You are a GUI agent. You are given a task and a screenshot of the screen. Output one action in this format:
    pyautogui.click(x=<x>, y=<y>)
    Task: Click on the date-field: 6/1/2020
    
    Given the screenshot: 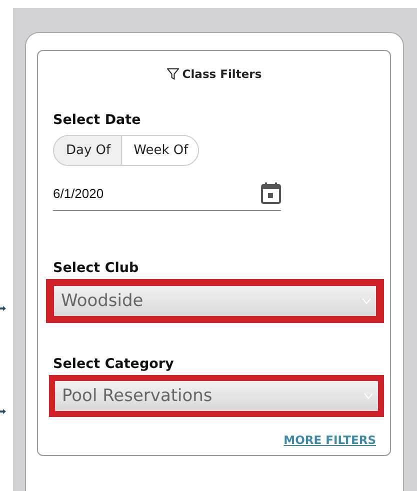 What is the action you would take?
    pyautogui.click(x=167, y=196)
    